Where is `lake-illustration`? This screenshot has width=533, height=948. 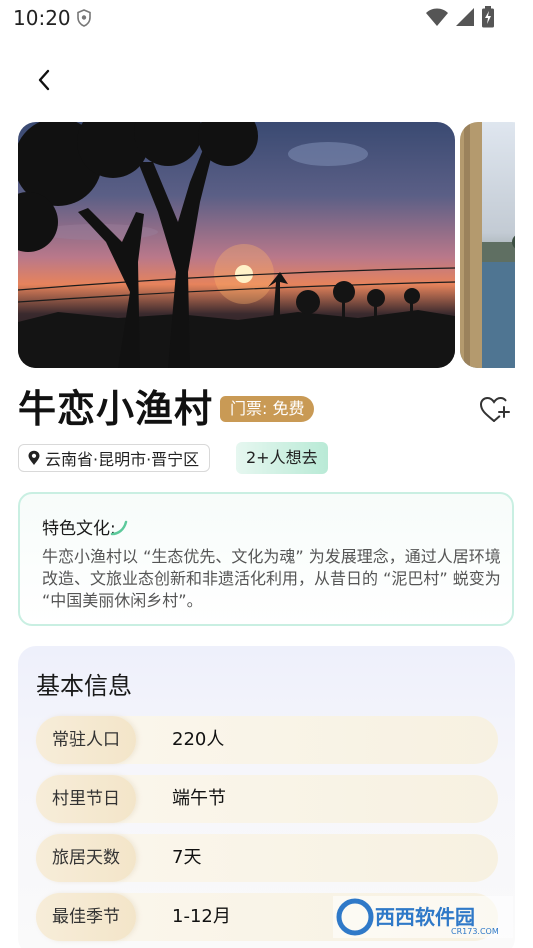 lake-illustration is located at coordinates (487, 245).